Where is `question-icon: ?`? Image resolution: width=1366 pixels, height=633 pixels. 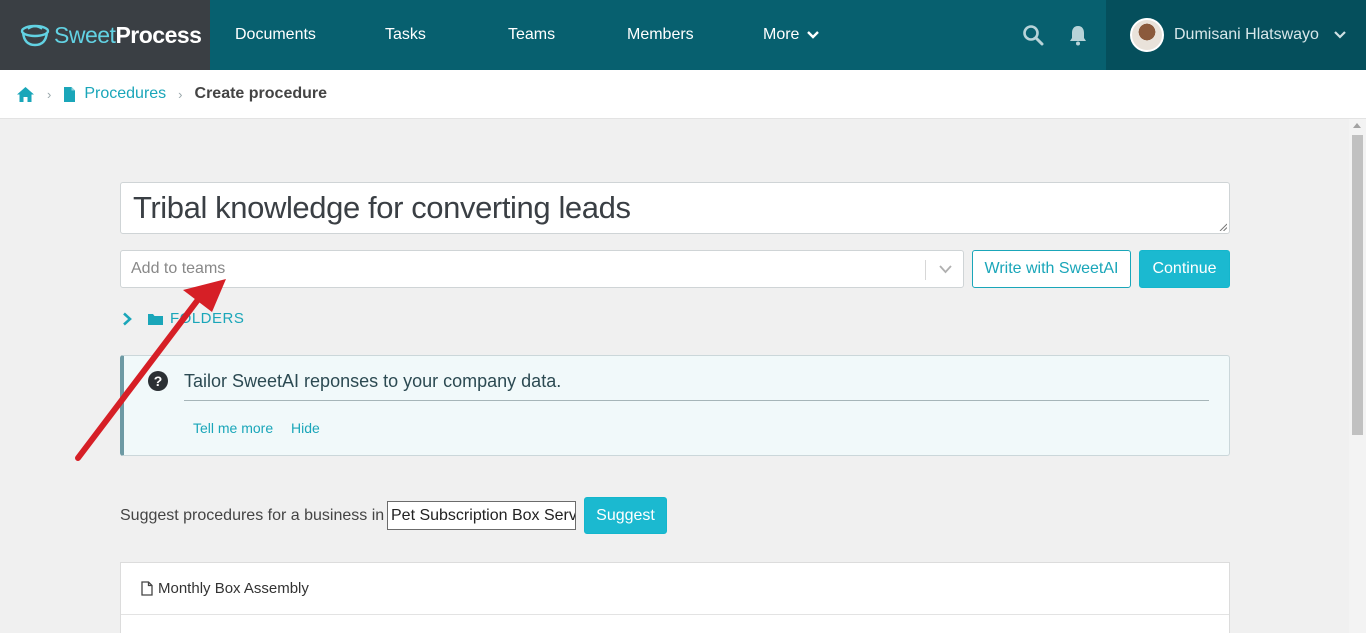
question-icon: ? is located at coordinates (158, 381).